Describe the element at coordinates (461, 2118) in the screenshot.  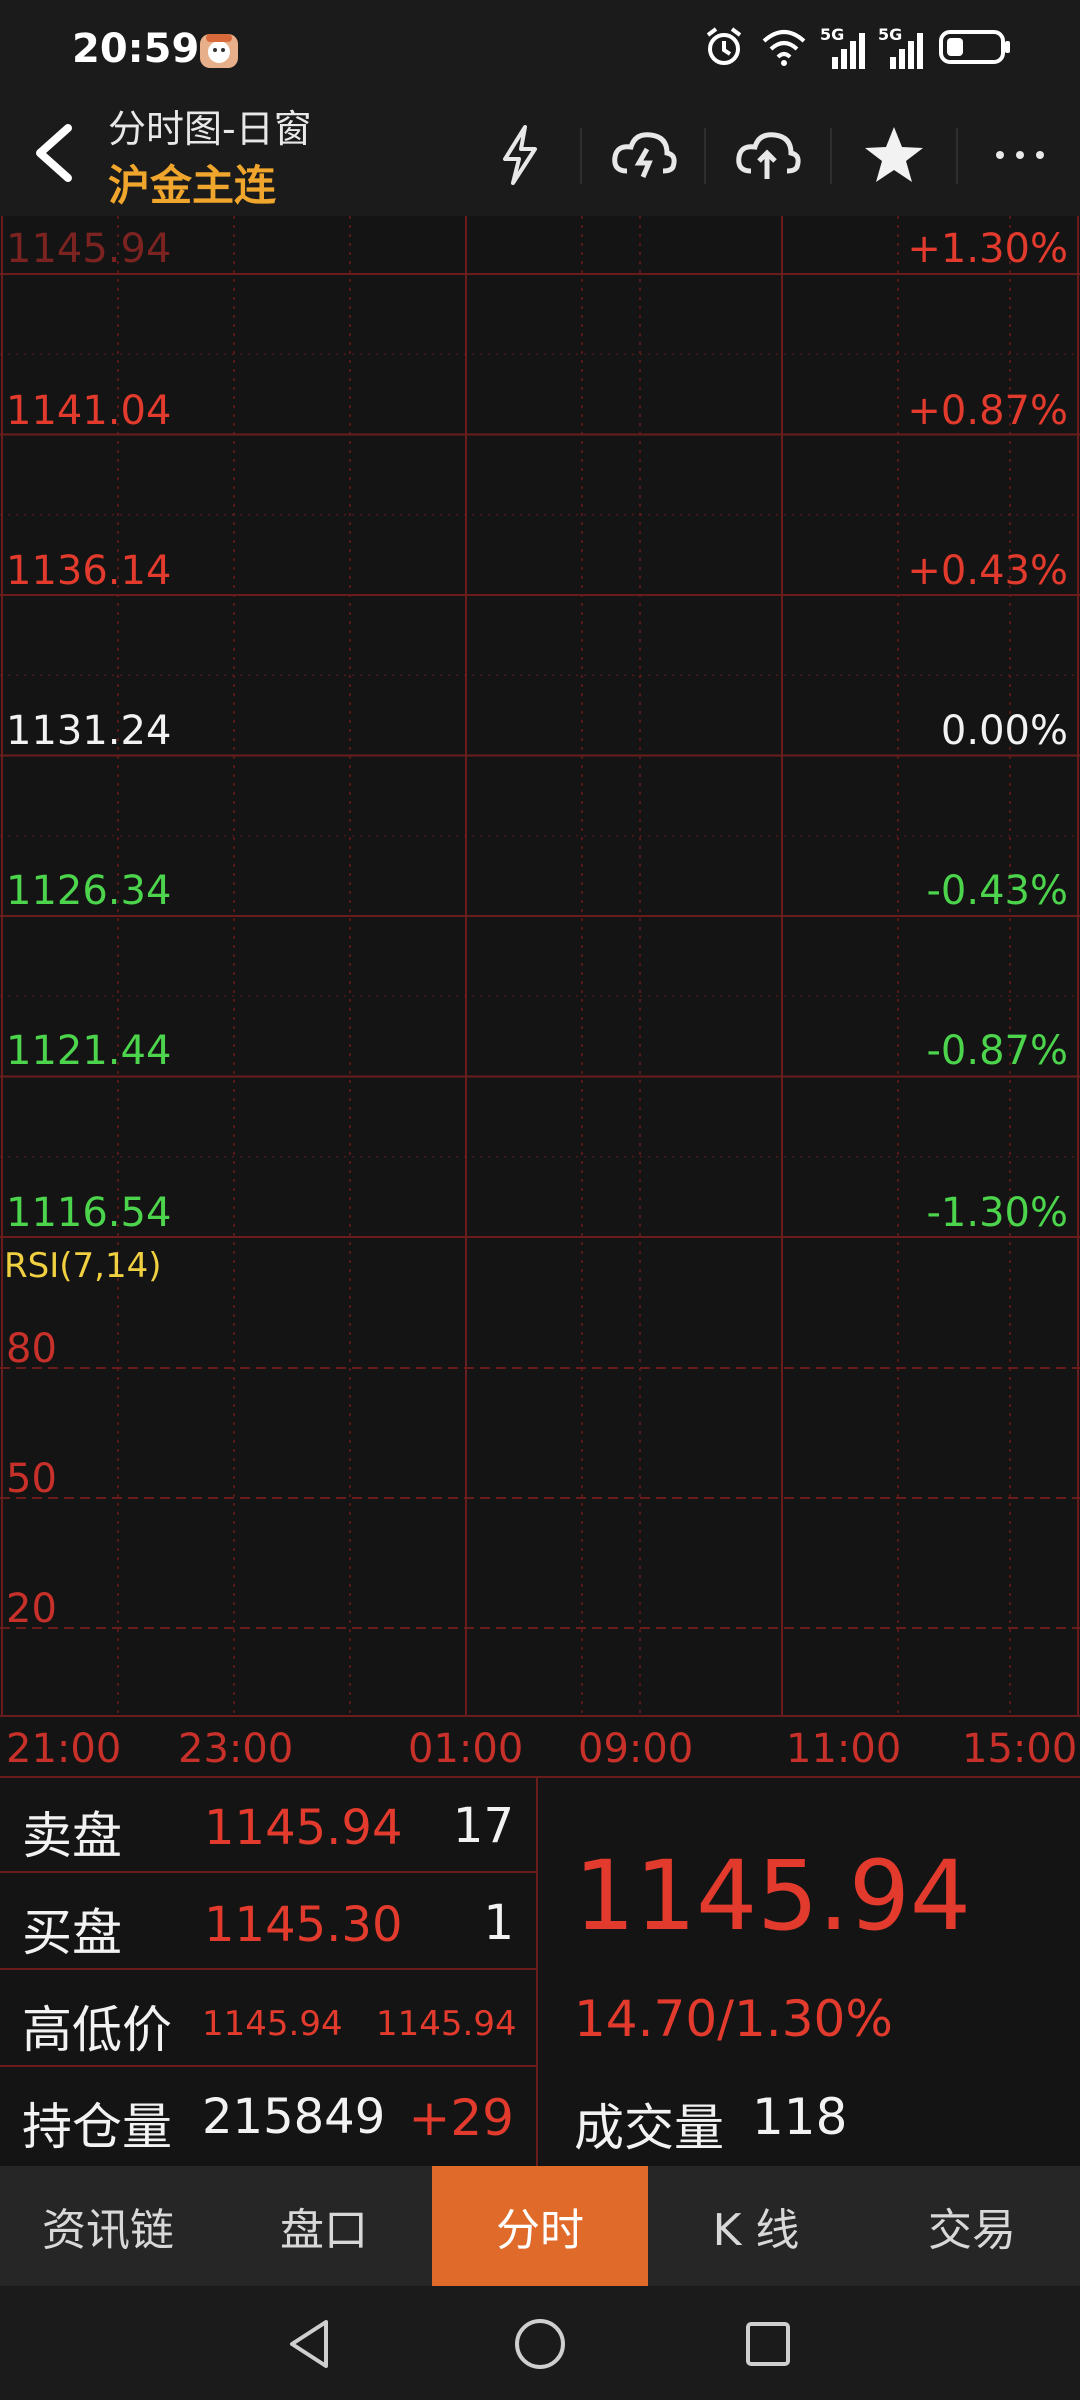
I see `open-interest-change: +29` at that location.